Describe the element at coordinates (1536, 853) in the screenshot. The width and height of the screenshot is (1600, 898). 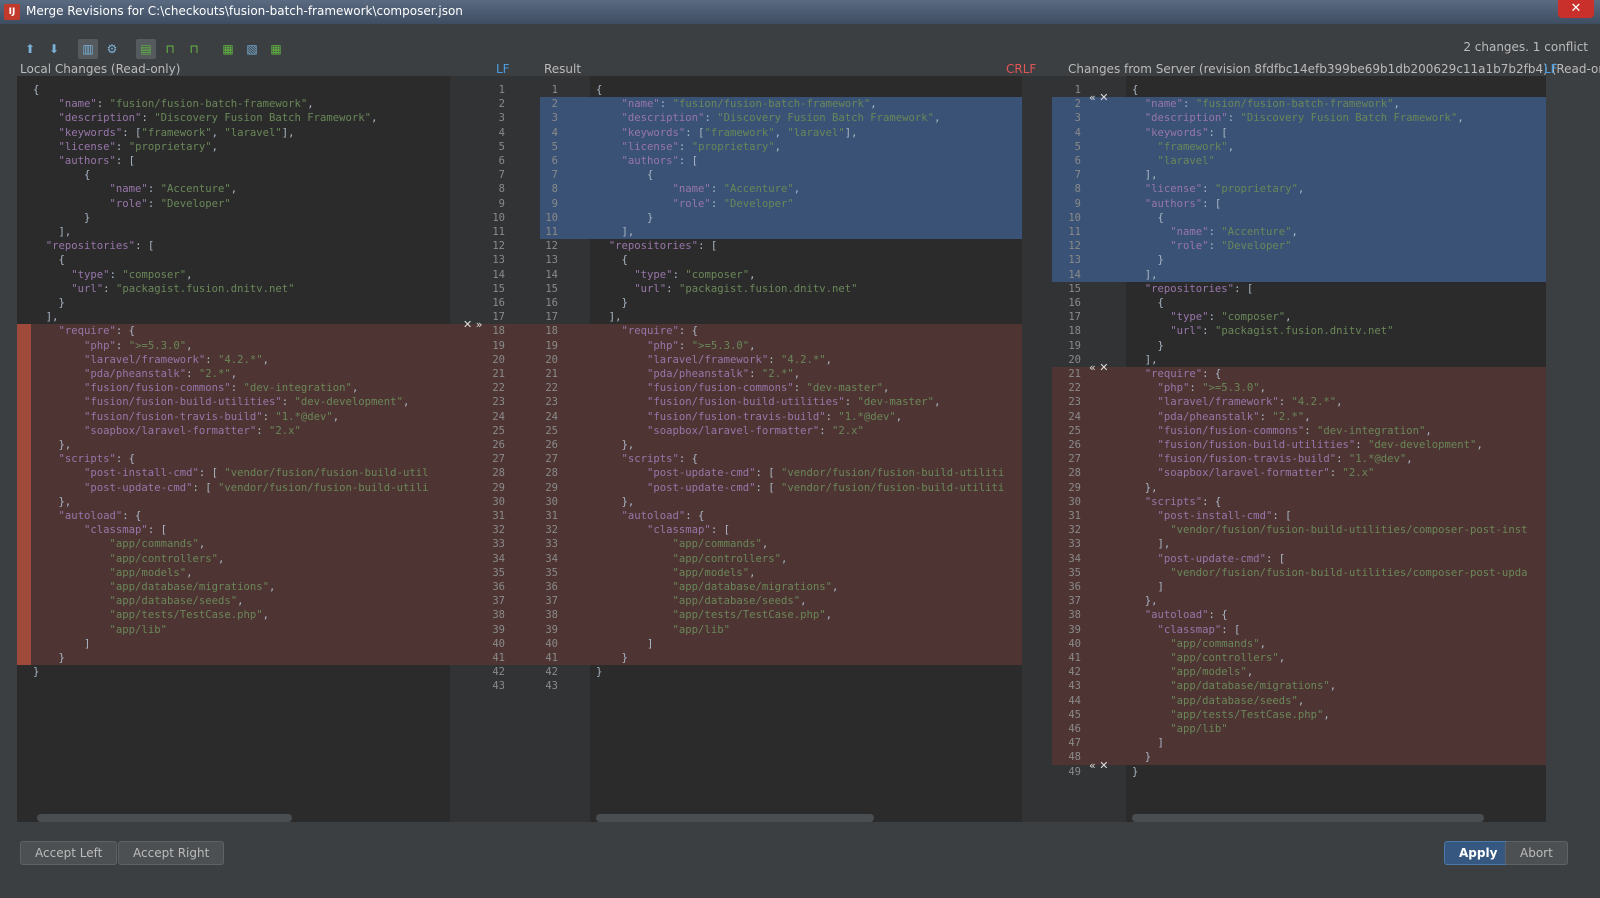
I see `abort-button: Abort` at that location.